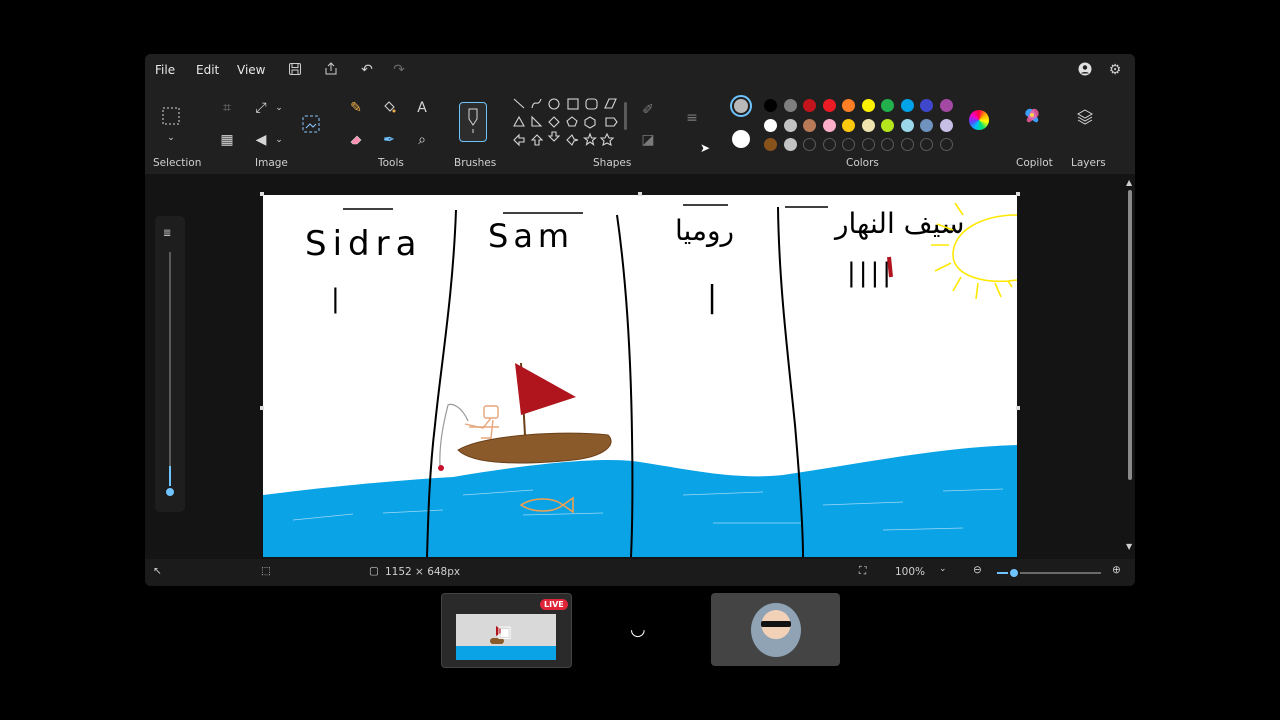  Describe the element at coordinates (531, 236) in the screenshot. I see `name-sam: Sam` at that location.